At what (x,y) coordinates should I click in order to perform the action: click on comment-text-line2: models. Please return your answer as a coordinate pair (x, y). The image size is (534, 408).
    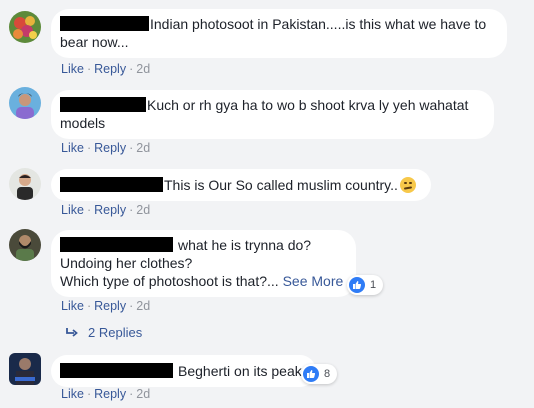
    Looking at the image, I should click on (83, 123).